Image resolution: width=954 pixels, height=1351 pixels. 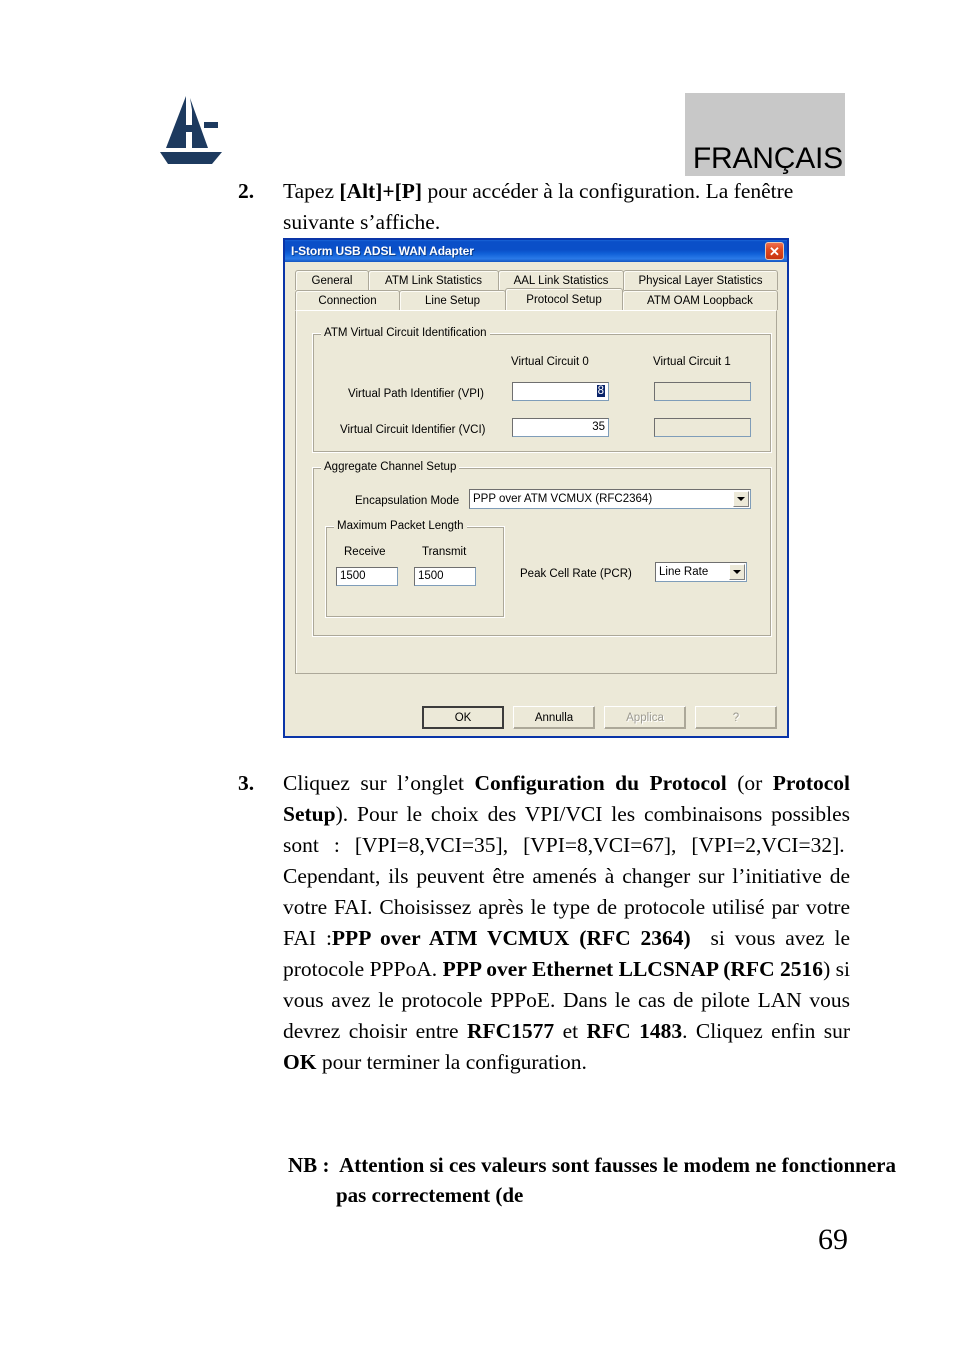 I want to click on tab-general: General, so click(x=332, y=280).